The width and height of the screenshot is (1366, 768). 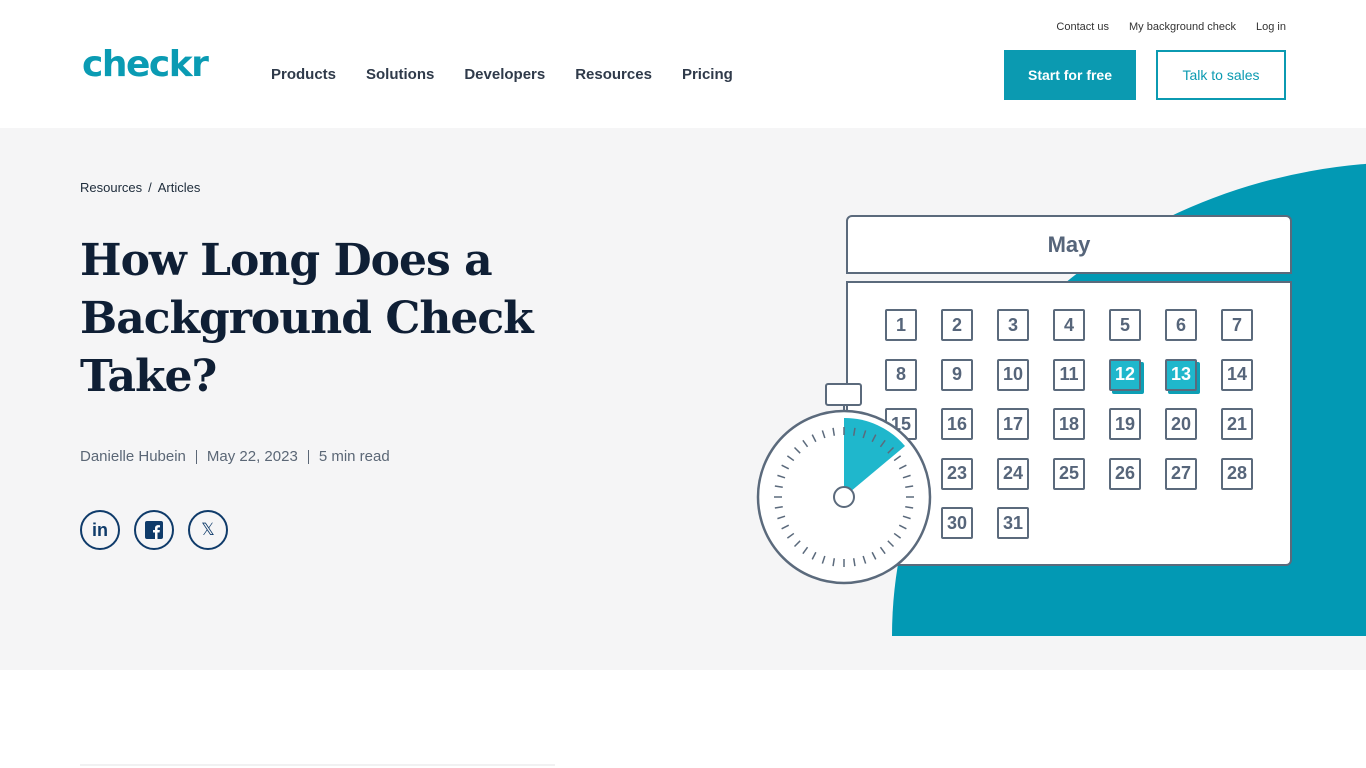 I want to click on calendar-day: 9, so click(x=957, y=374).